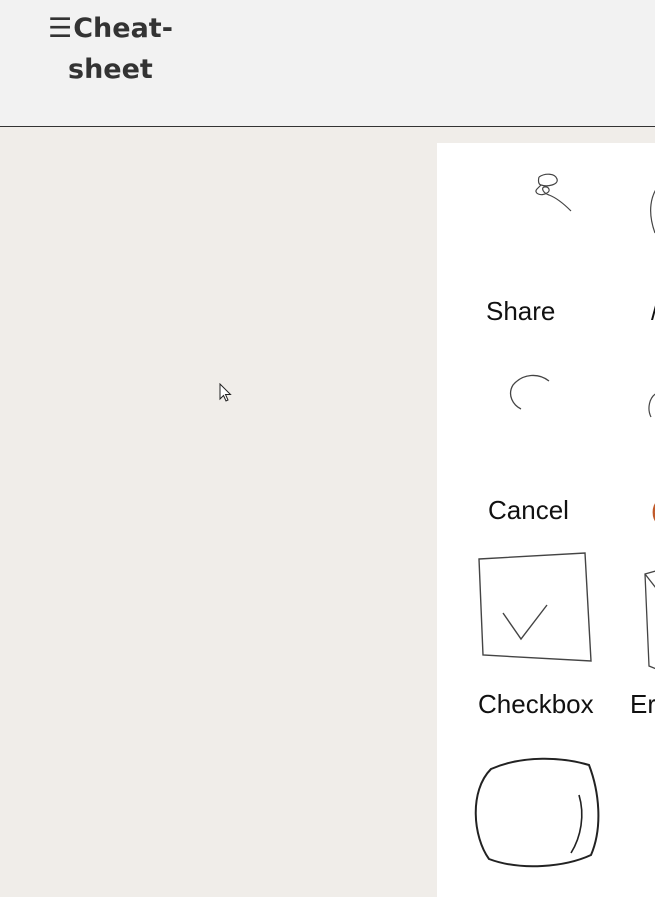  Describe the element at coordinates (110, 69) in the screenshot. I see `menu-title-line2: sheet` at that location.